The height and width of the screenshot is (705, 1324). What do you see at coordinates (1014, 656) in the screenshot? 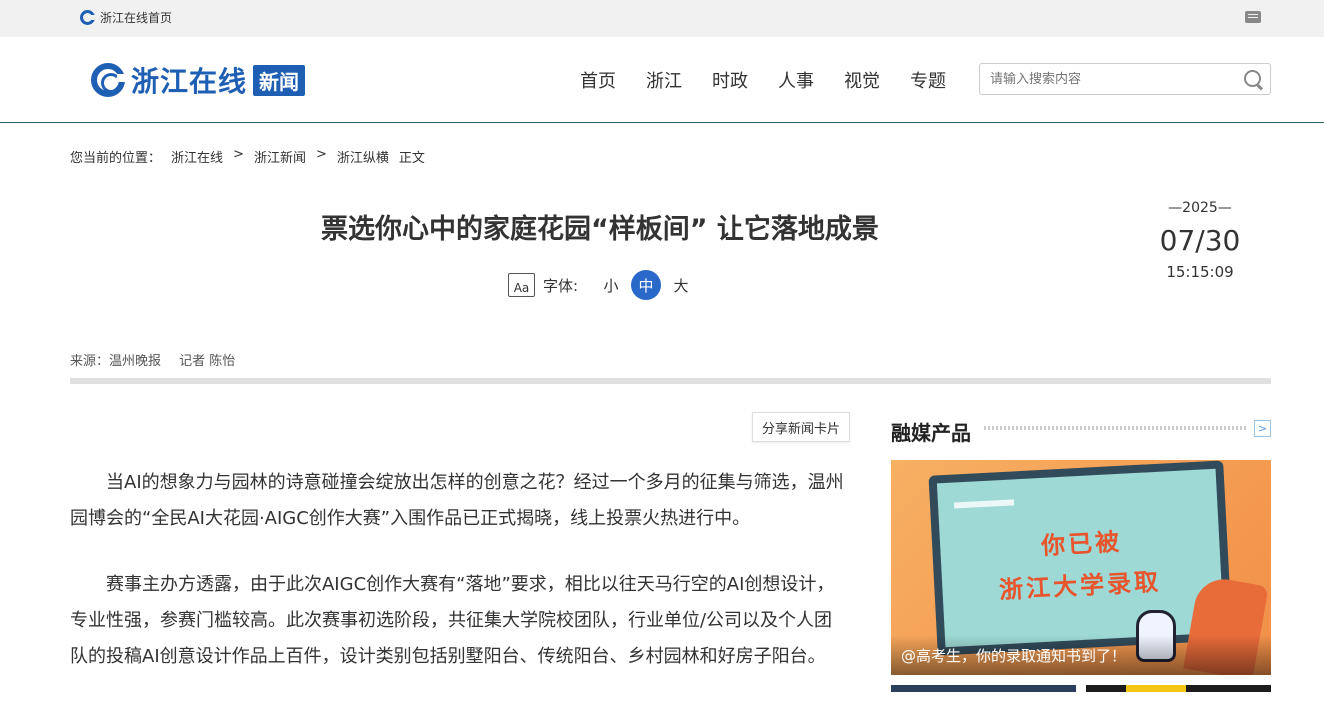
I see `promo-caption: @高考生，你的录取通知书到了！` at bounding box center [1014, 656].